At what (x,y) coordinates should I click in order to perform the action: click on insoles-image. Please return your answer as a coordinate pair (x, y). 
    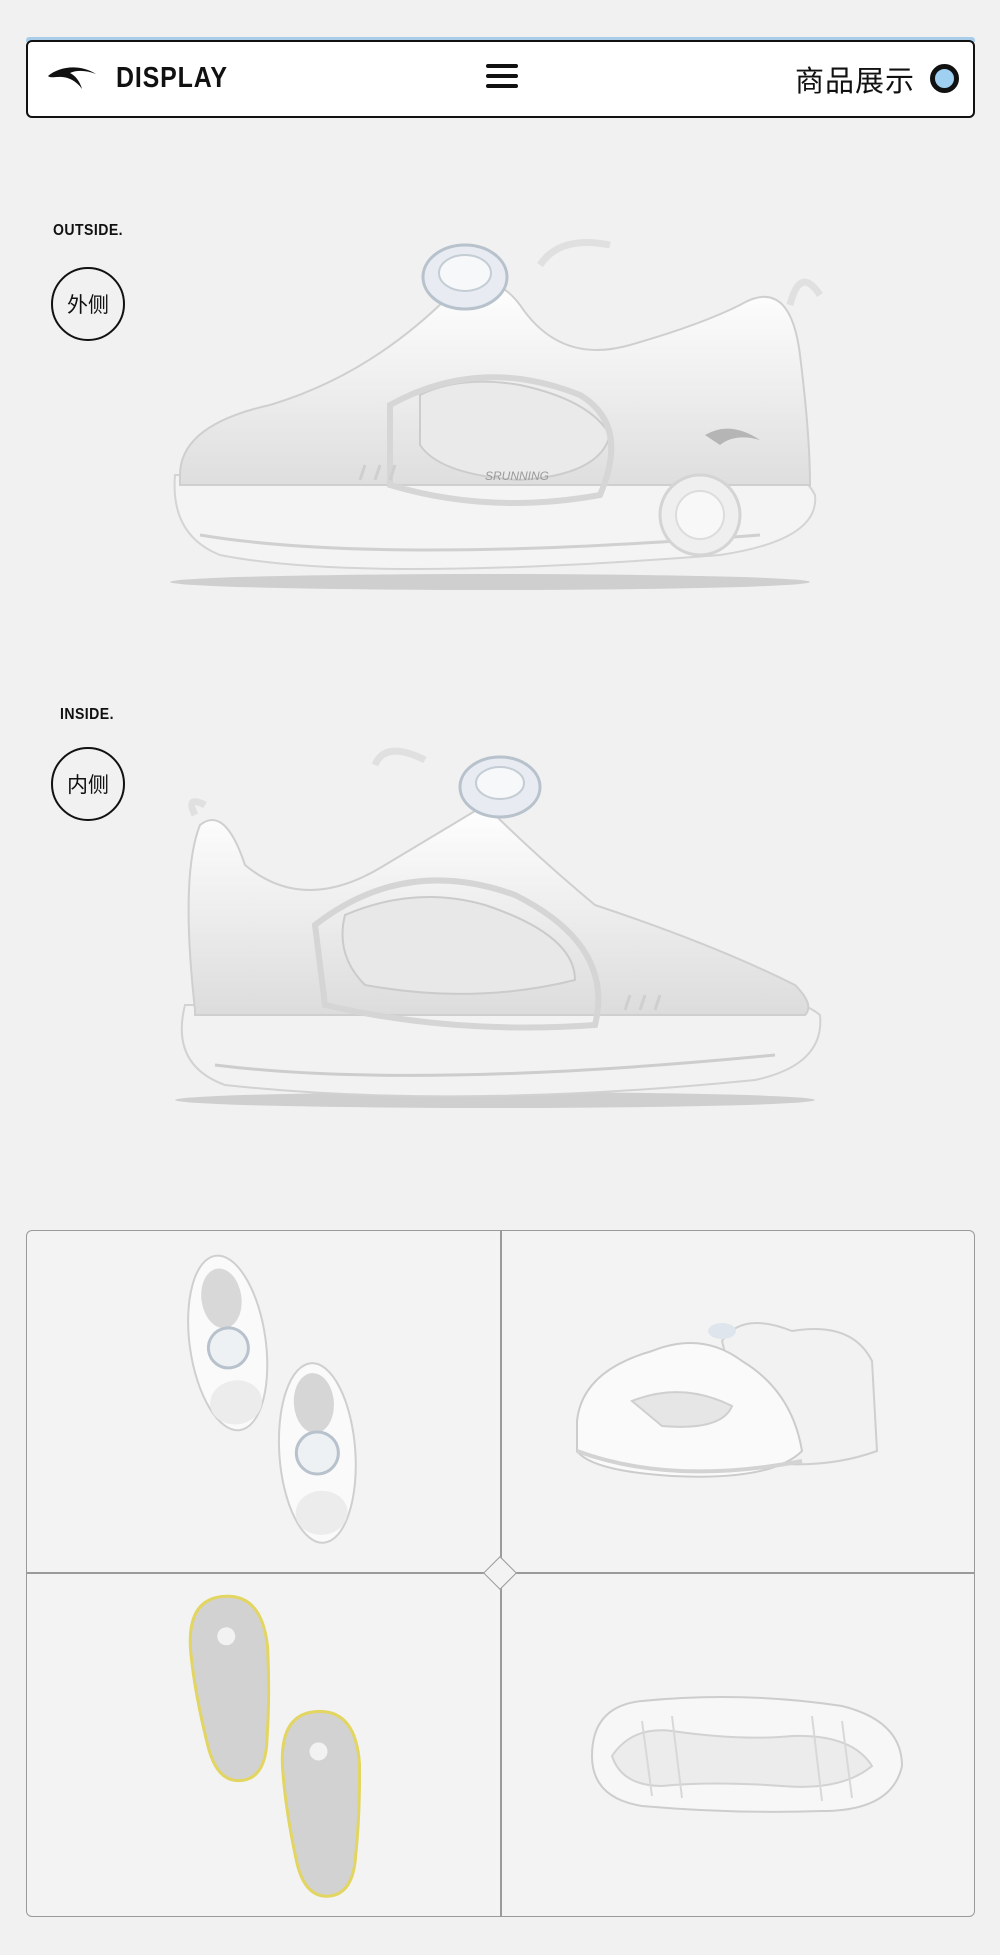
    Looking at the image, I should click on (282, 1746).